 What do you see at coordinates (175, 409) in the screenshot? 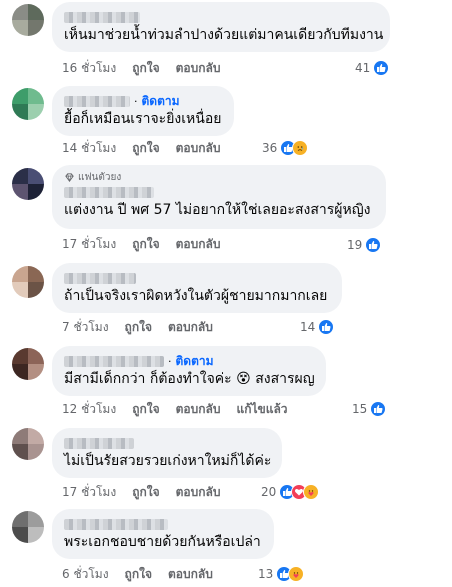
I see `comment-actions: 12 ชั่วโมง ถูกใจ ตอบกลับ แก้ไขแล้ว` at bounding box center [175, 409].